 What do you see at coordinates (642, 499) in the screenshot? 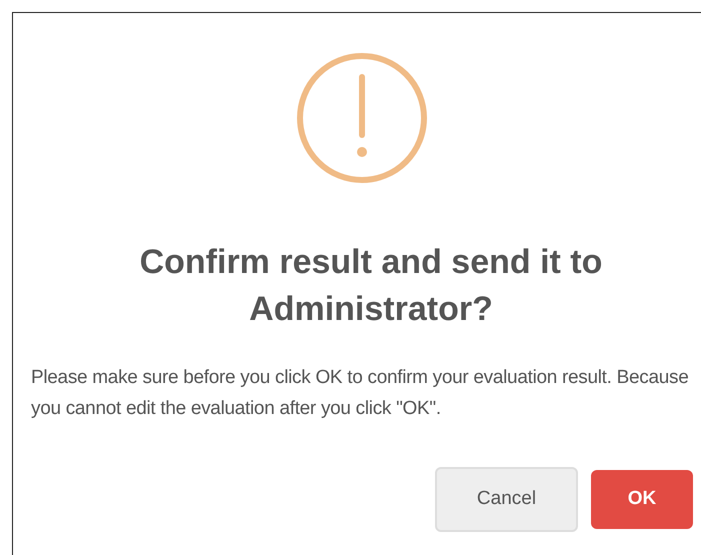
I see `ok-button: OK` at bounding box center [642, 499].